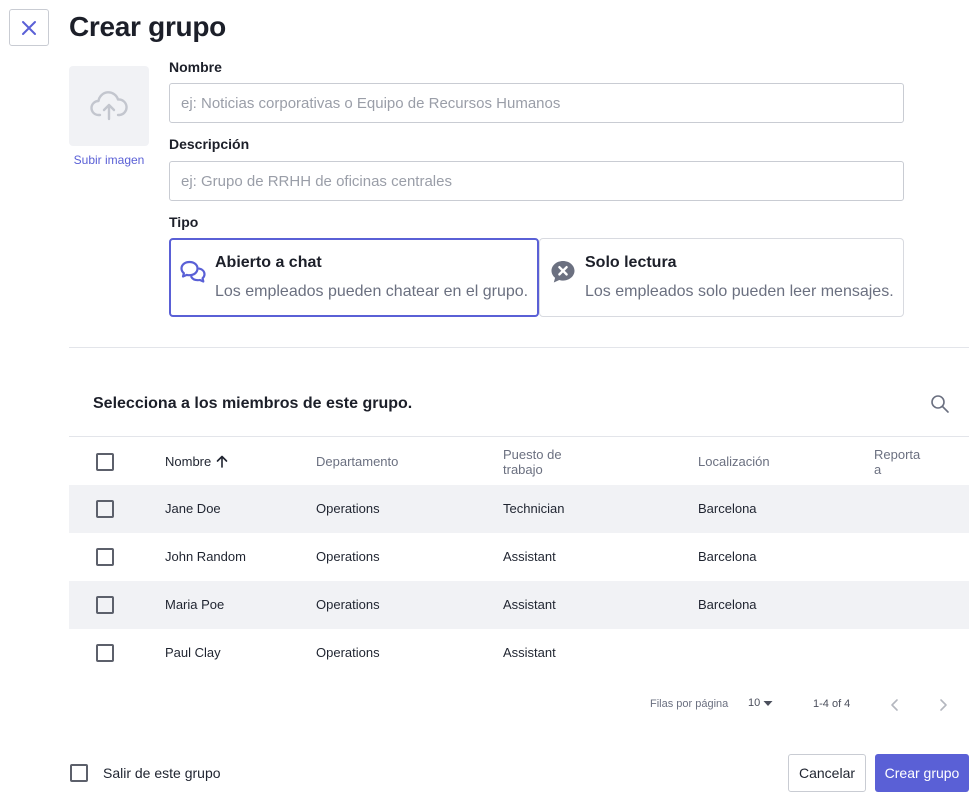  Describe the element at coordinates (523, 469) in the screenshot. I see `column-header-line: trabajo` at that location.